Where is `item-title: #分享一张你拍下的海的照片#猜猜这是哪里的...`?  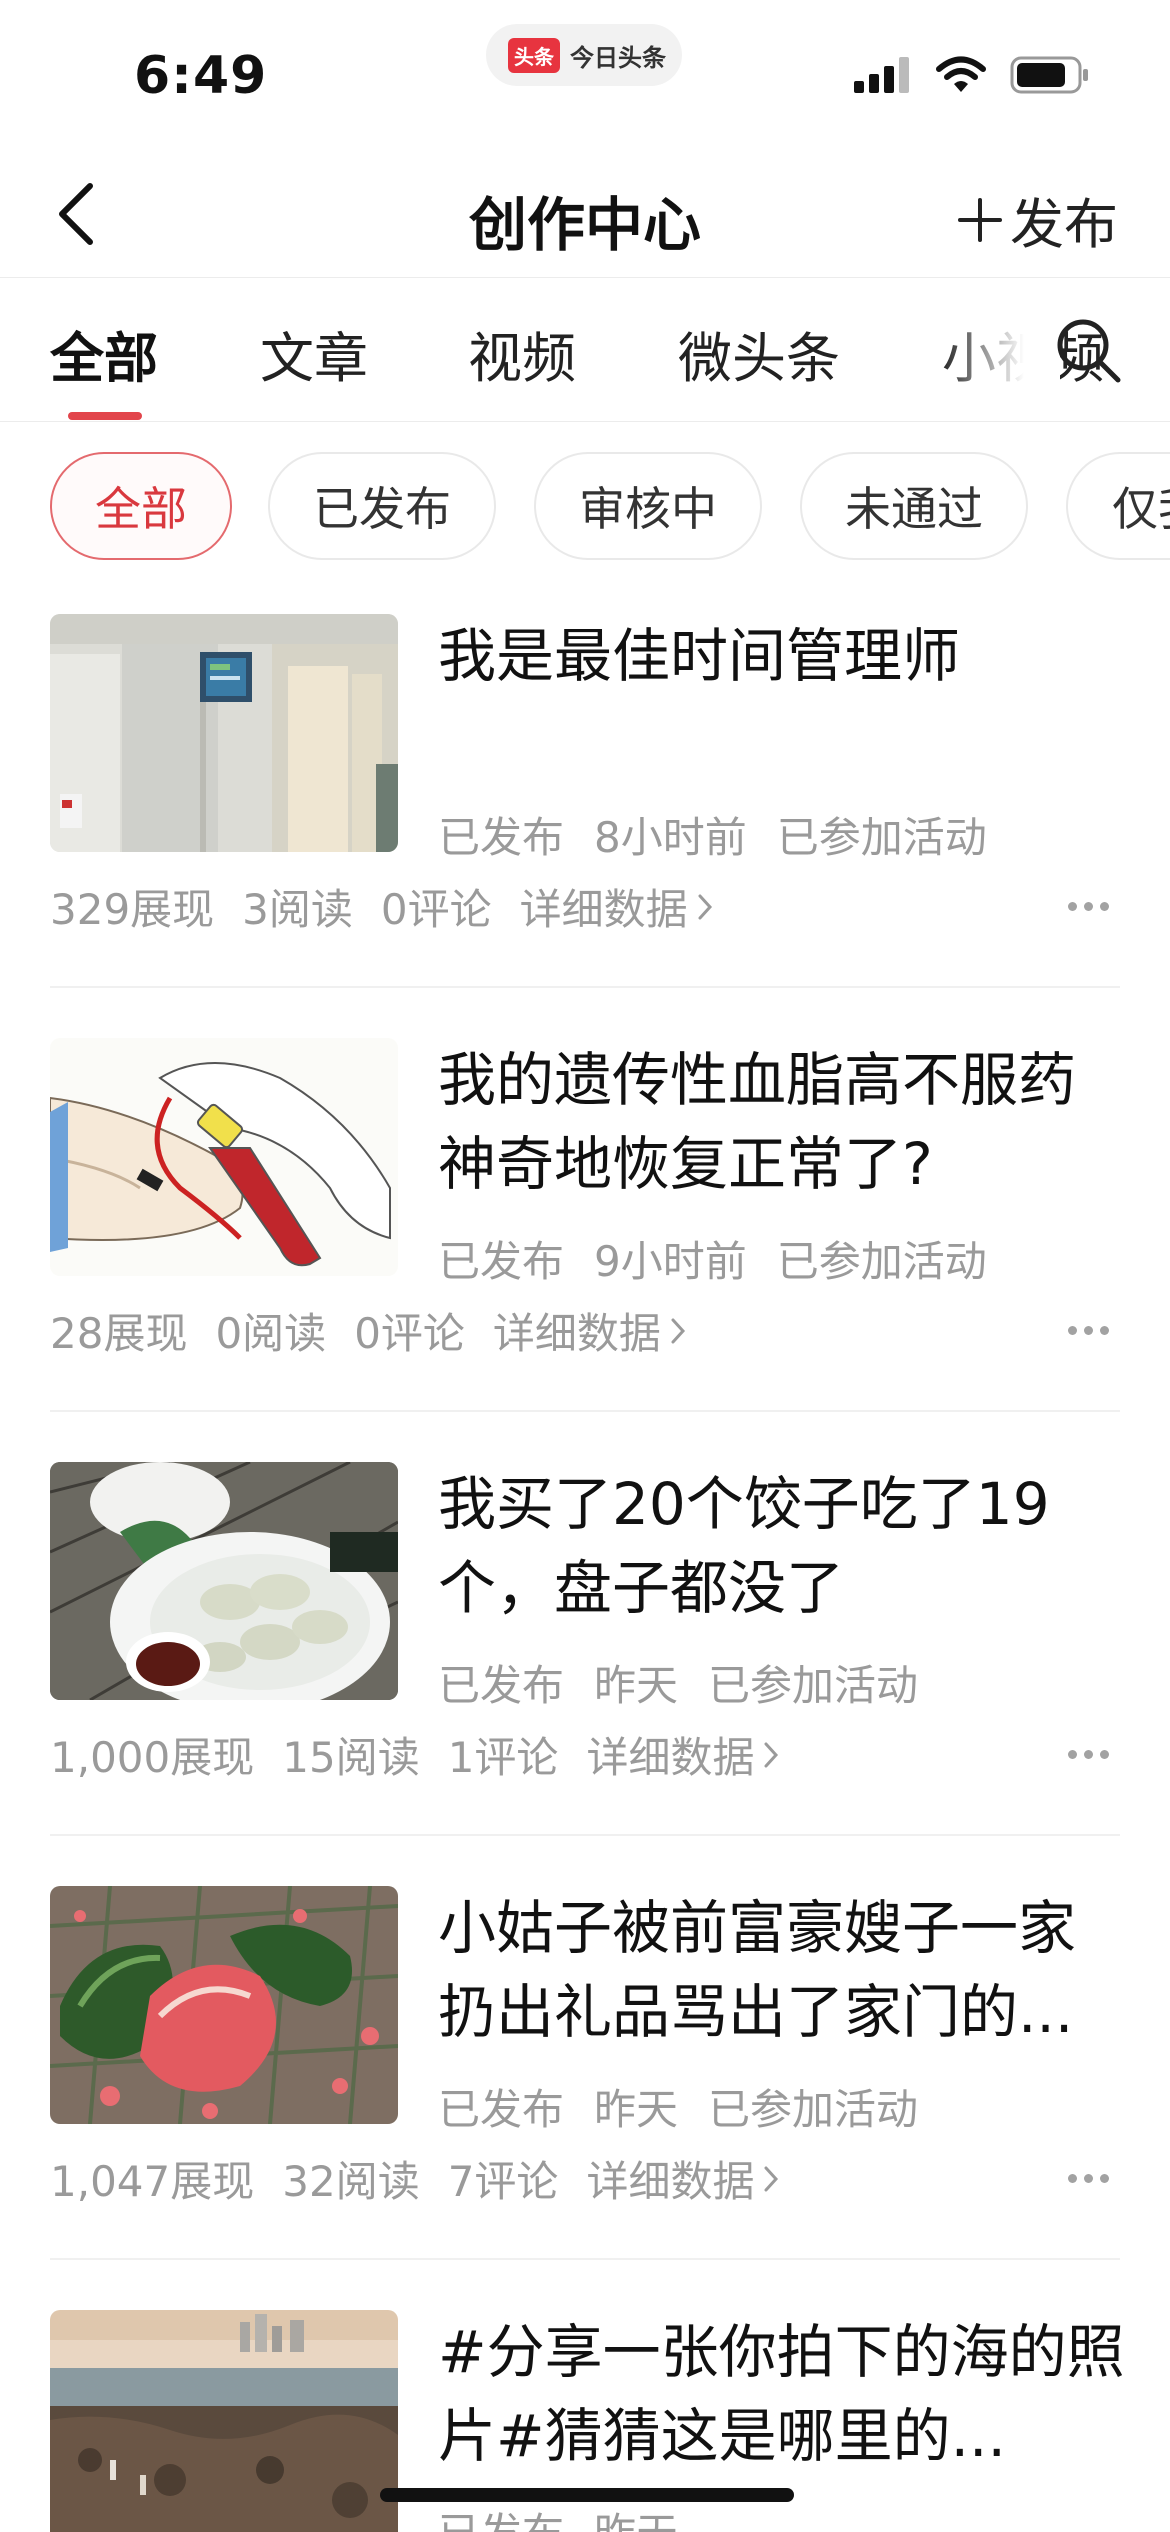 item-title: #分享一张你拍下的海的照片#猜猜这是哪里的... is located at coordinates (783, 2394).